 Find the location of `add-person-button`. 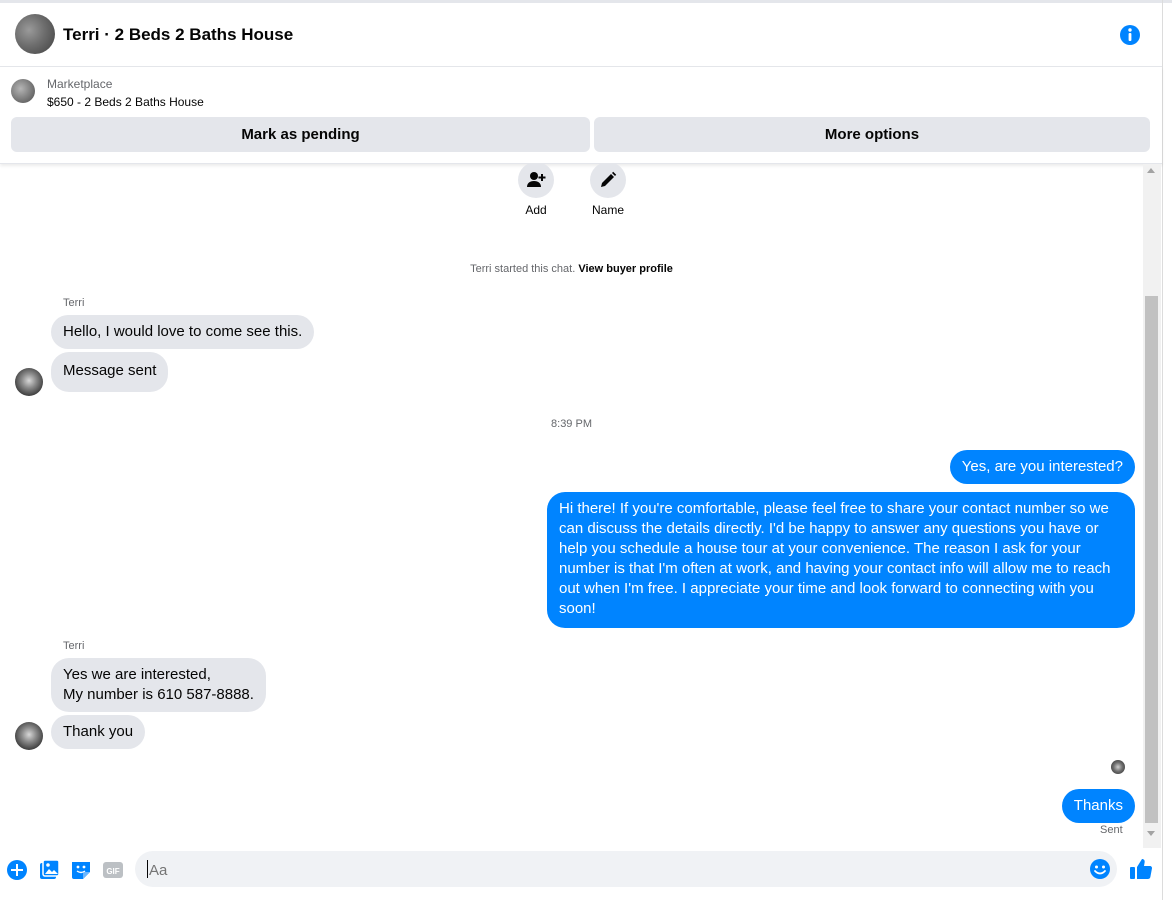

add-person-button is located at coordinates (536, 181).